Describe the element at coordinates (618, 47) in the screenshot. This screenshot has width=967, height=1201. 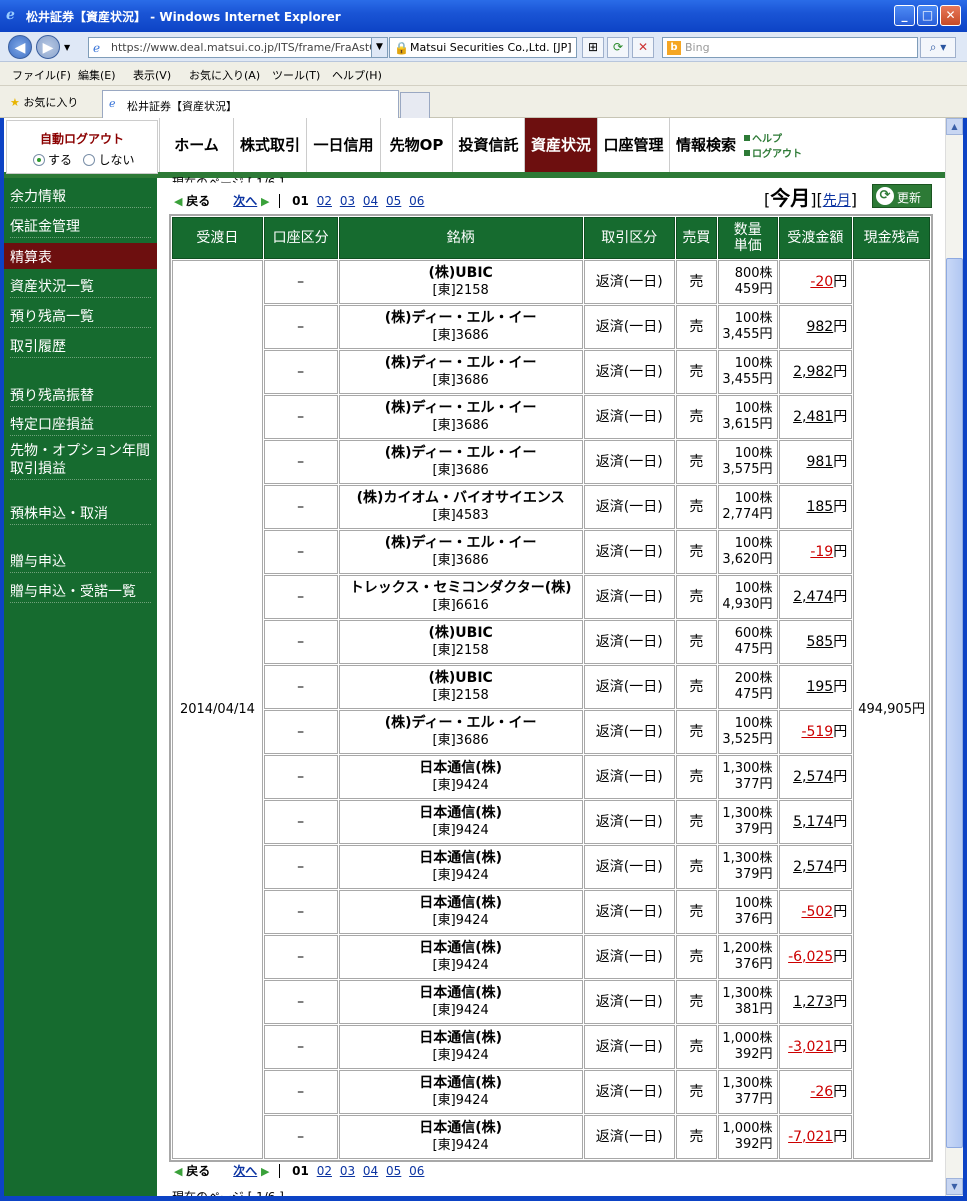
I see `refresh-icon: ⟳` at that location.